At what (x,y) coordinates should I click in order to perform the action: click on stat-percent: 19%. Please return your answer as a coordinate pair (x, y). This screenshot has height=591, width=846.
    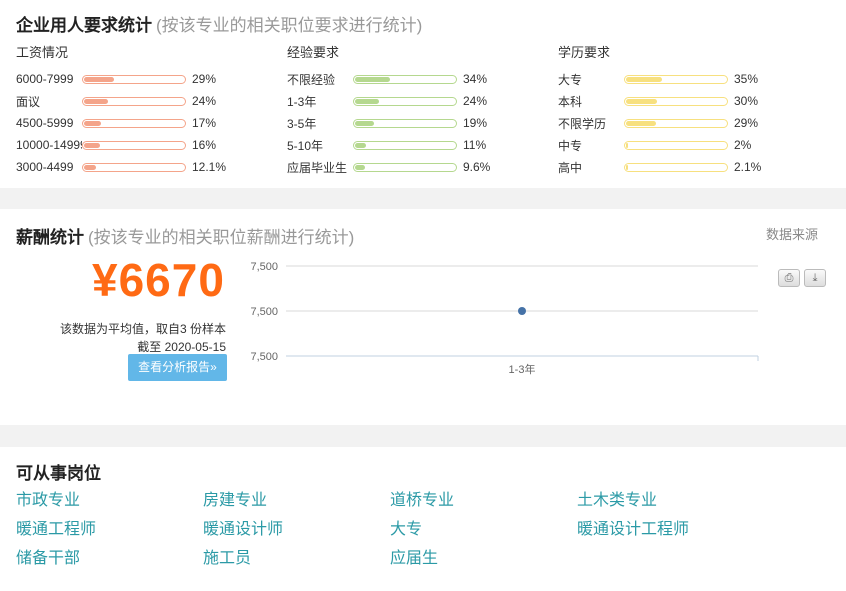
    Looking at the image, I should click on (475, 123).